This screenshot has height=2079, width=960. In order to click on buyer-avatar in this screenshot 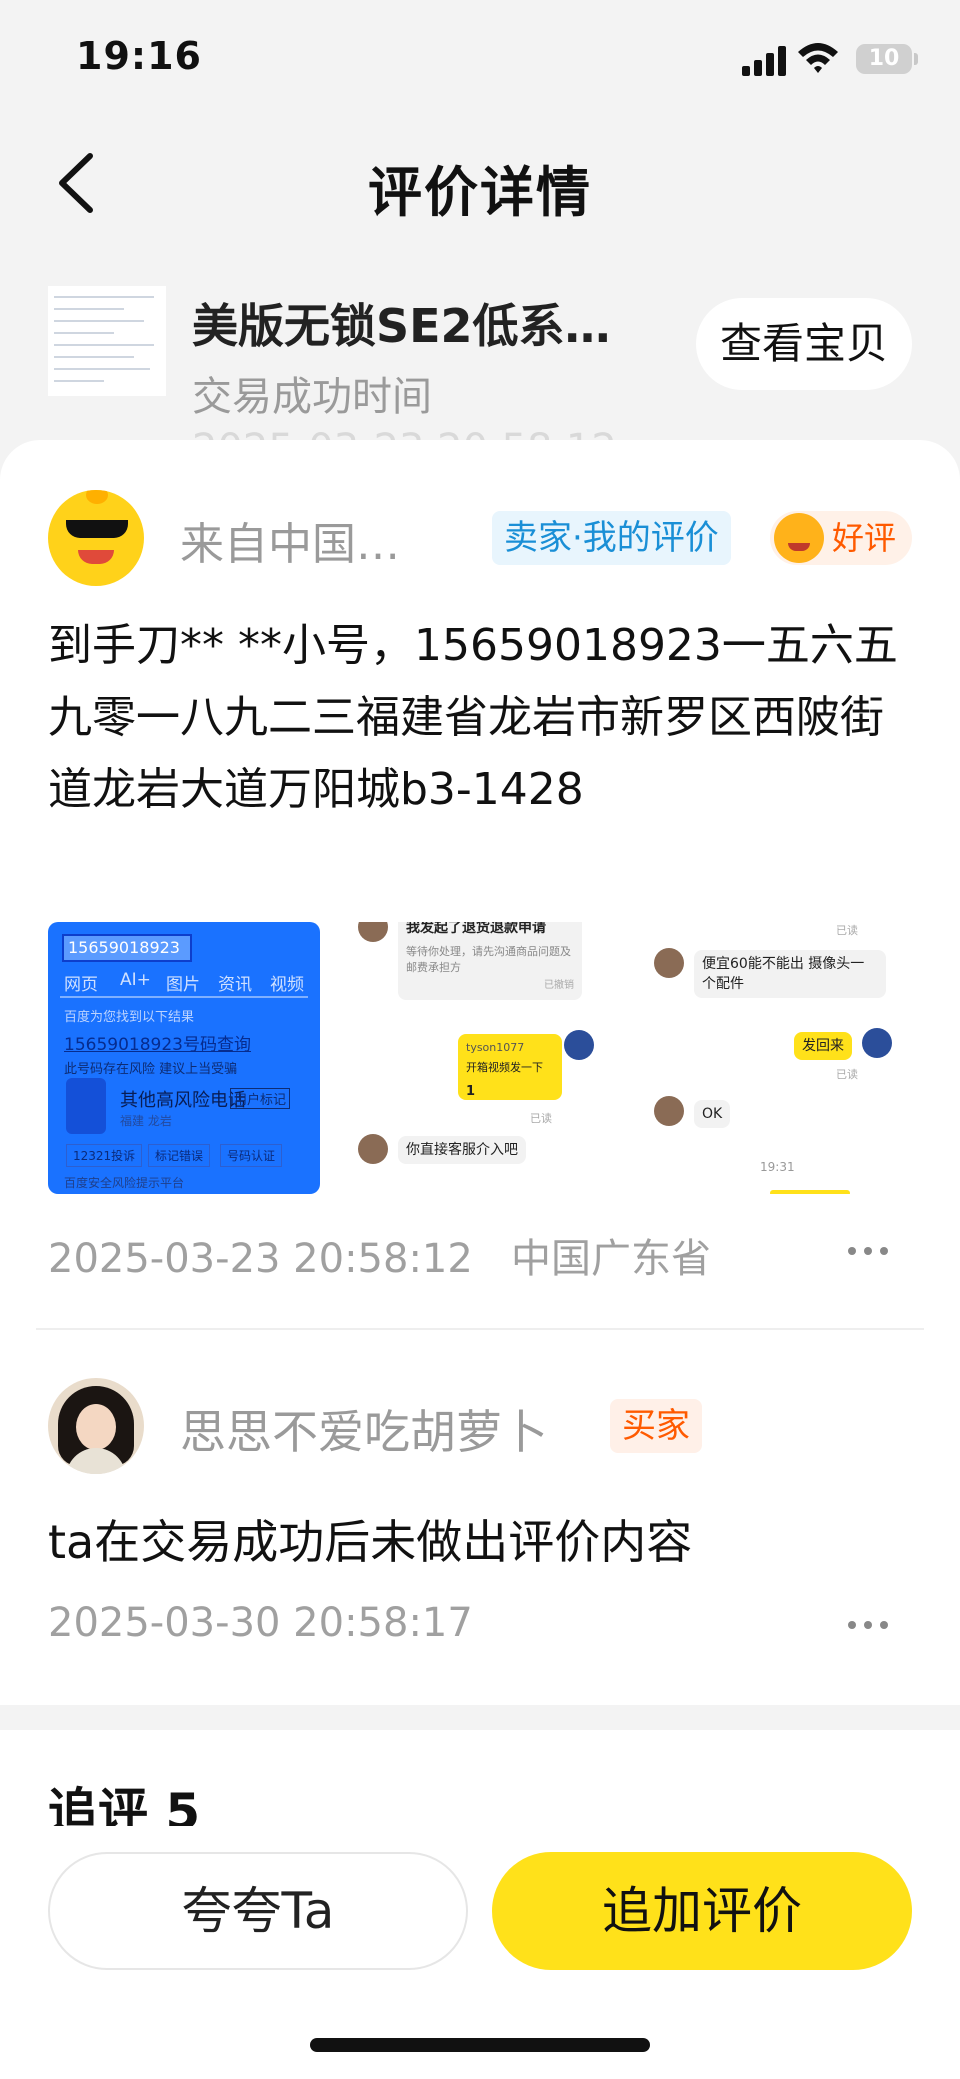, I will do `click(96, 1426)`.